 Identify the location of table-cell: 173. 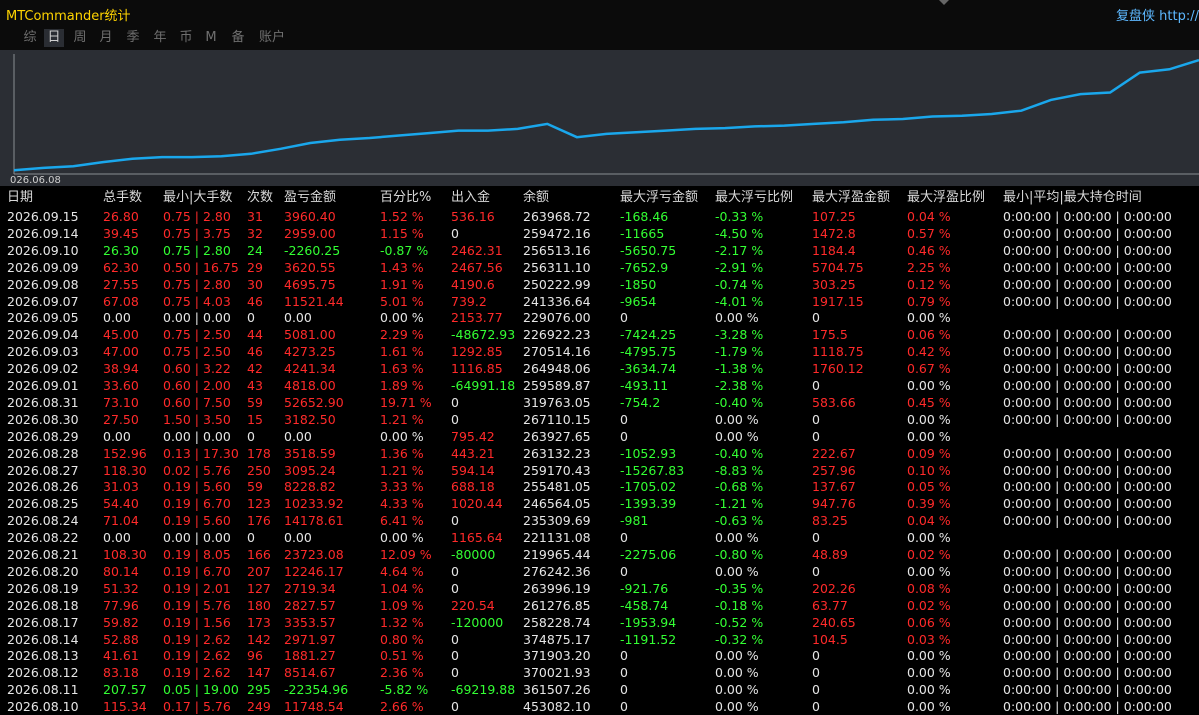
(259, 622).